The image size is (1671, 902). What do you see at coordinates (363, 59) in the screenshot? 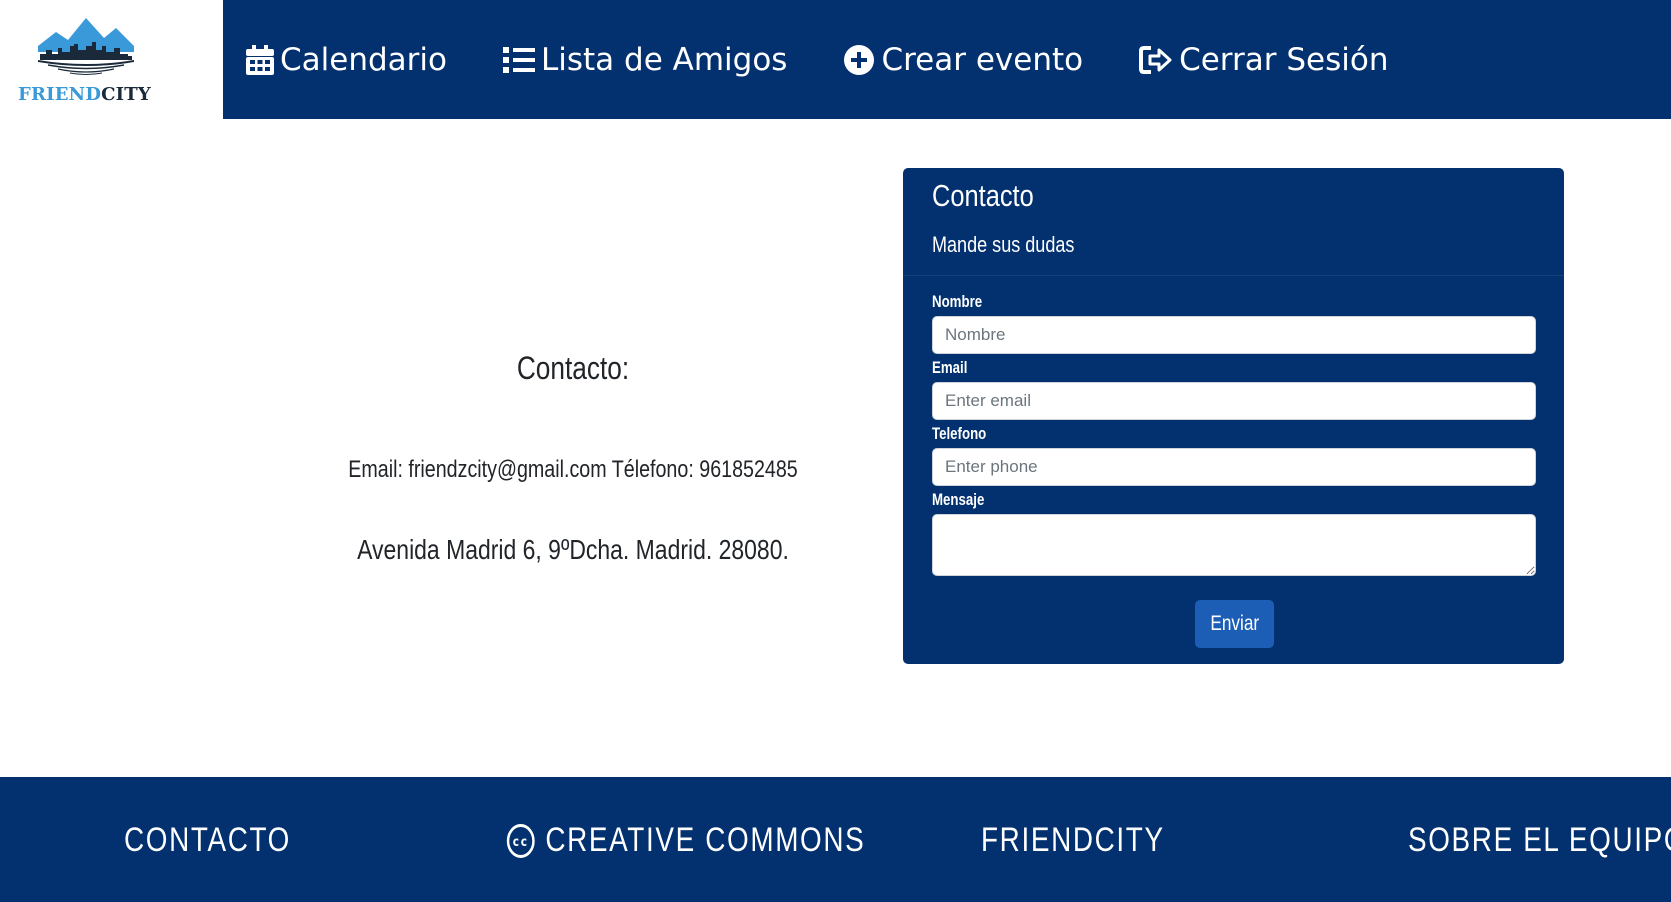
I see `nav-calendario-label: Calendario` at bounding box center [363, 59].